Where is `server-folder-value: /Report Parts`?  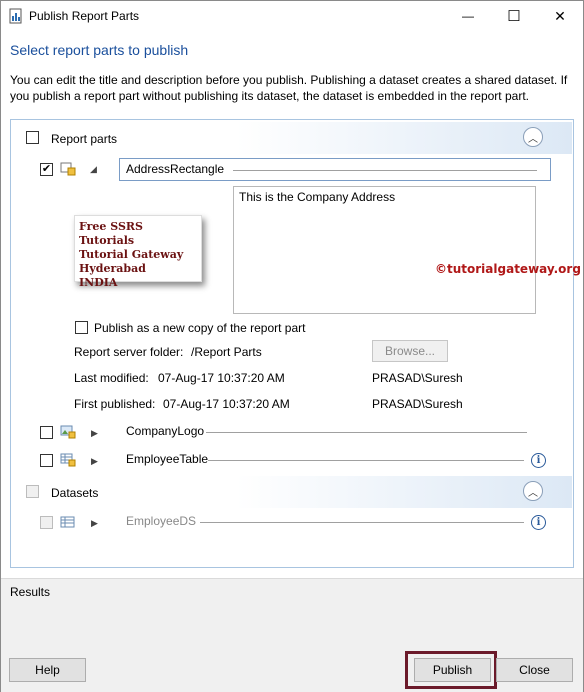 server-folder-value: /Report Parts is located at coordinates (226, 352).